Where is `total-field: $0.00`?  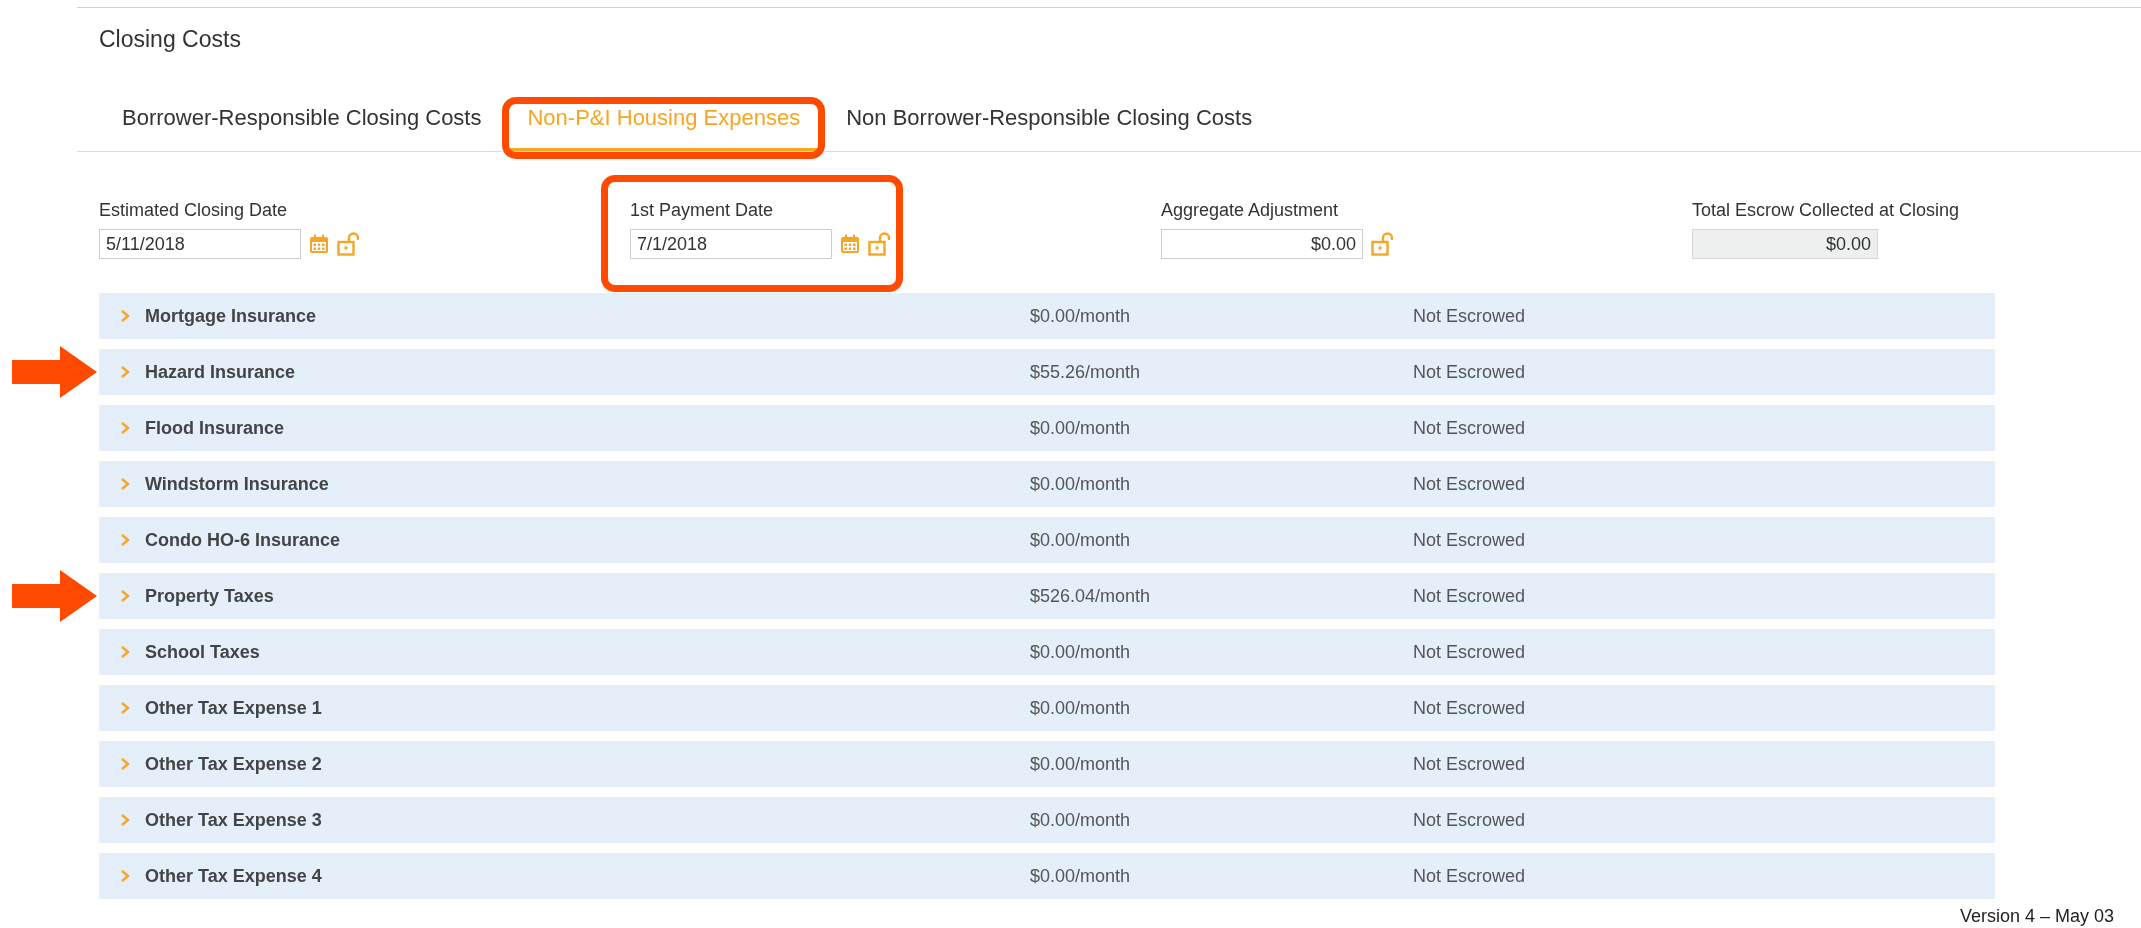
total-field: $0.00 is located at coordinates (1785, 244).